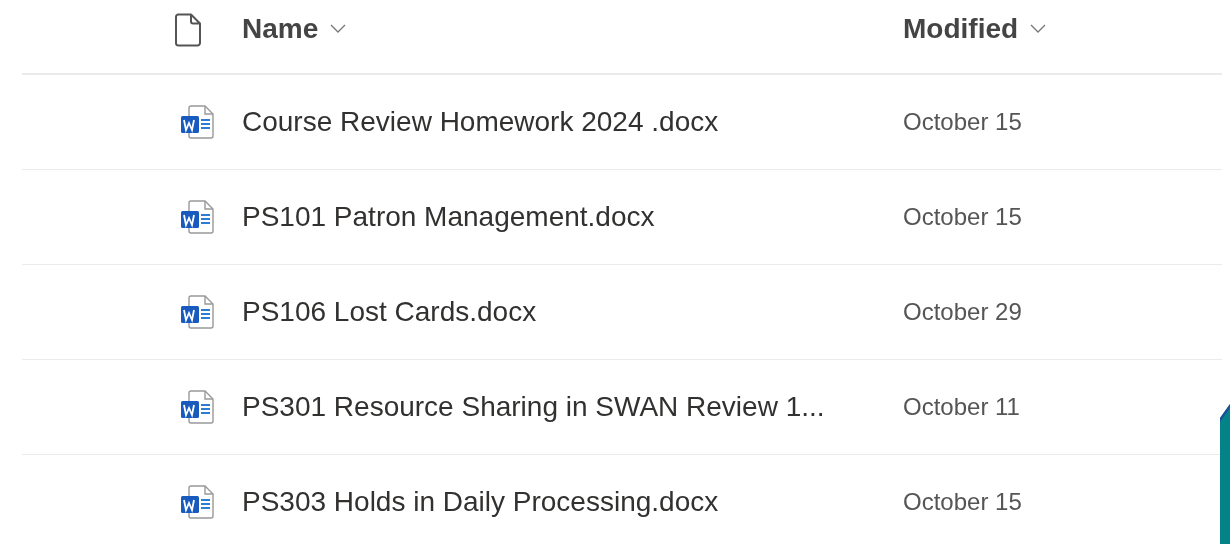  Describe the element at coordinates (188, 29) in the screenshot. I see `file-type-icon` at that location.